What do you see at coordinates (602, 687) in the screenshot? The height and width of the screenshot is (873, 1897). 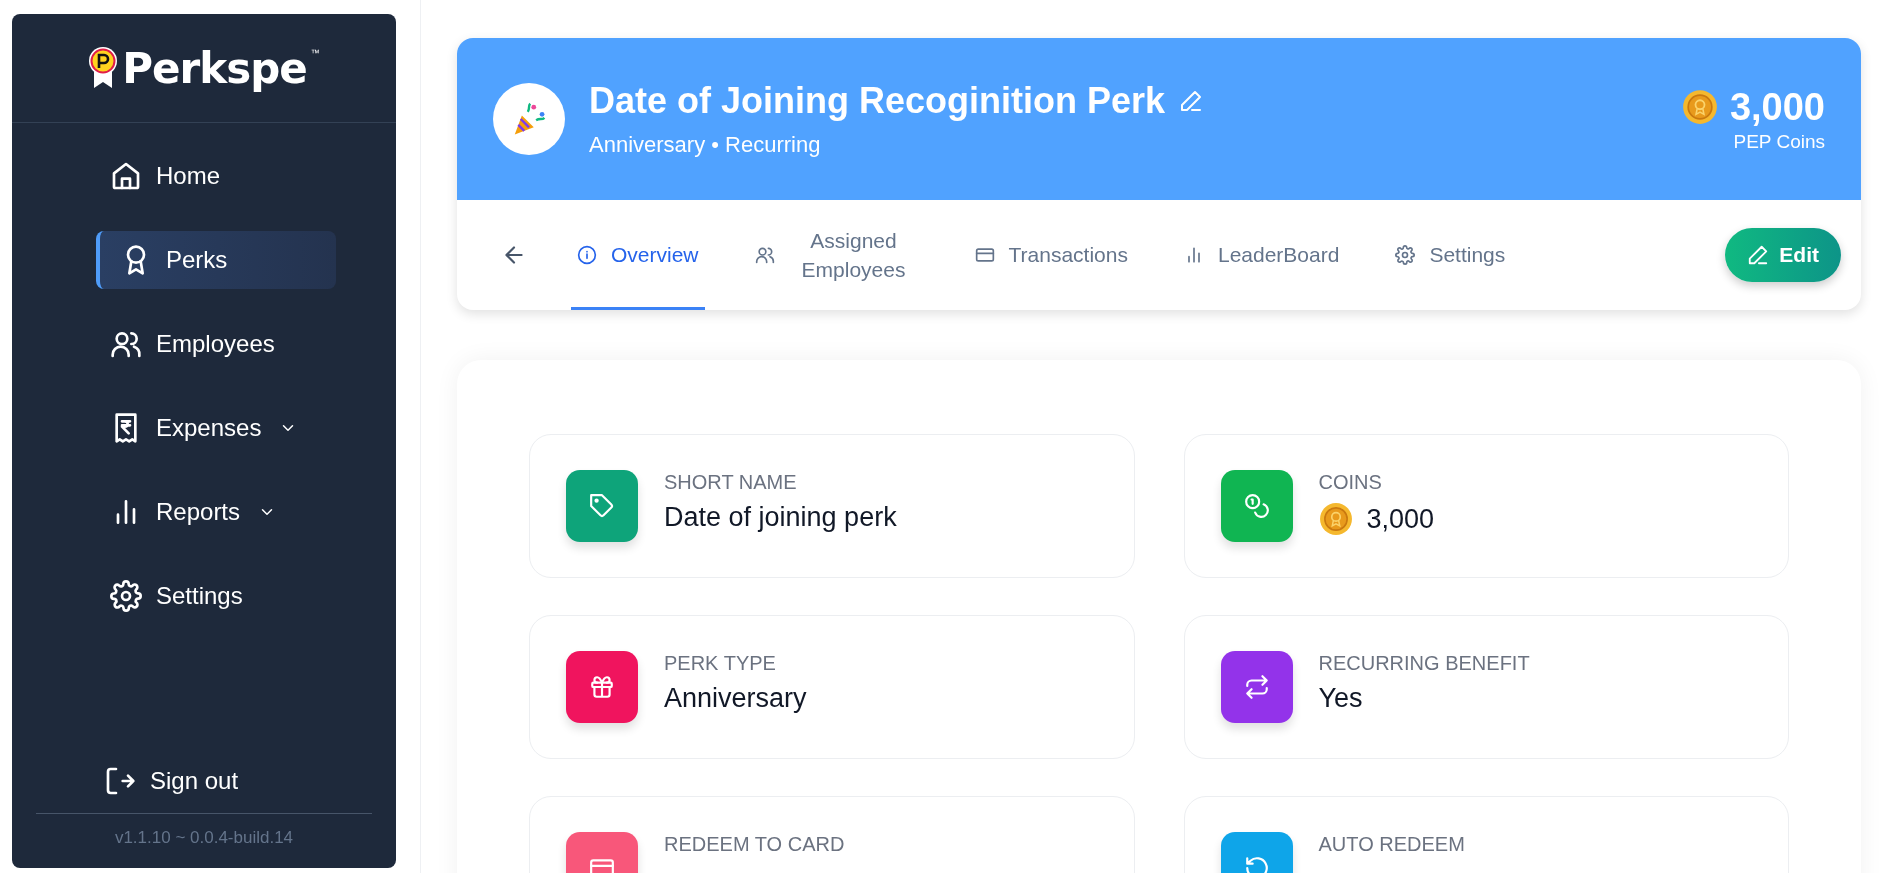 I see `gift-icon` at bounding box center [602, 687].